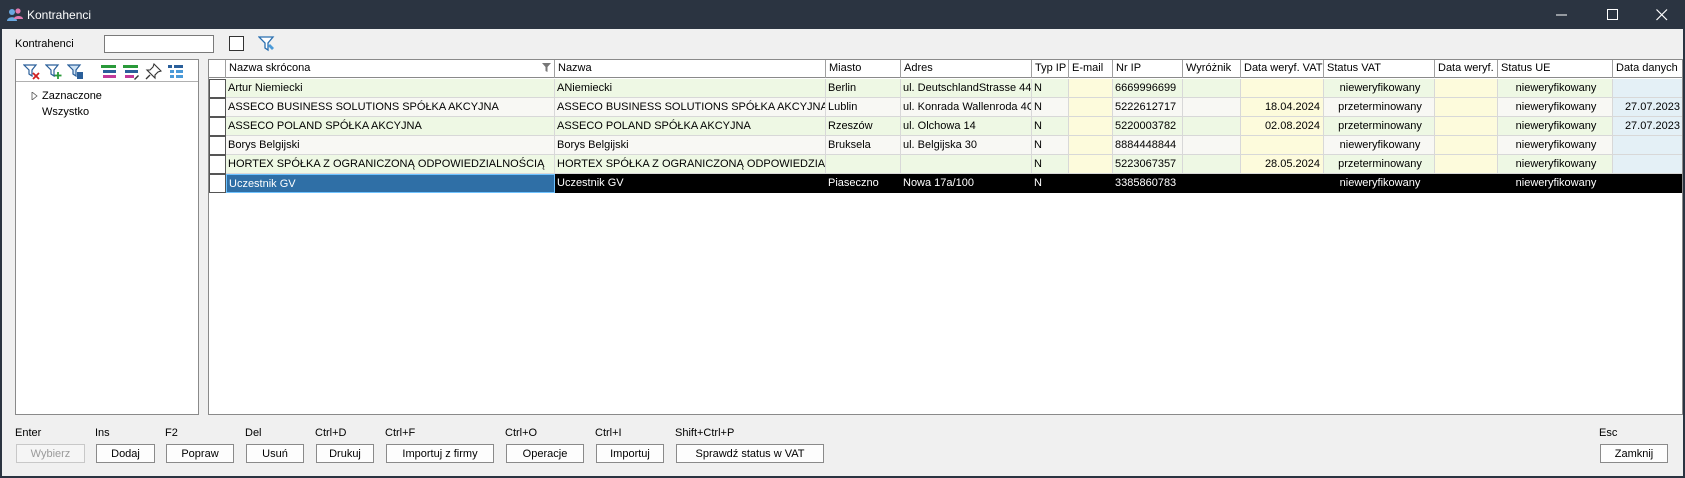 This screenshot has height=478, width=1685. Describe the element at coordinates (863, 69) in the screenshot. I see `column-header-city: Miasto` at that location.